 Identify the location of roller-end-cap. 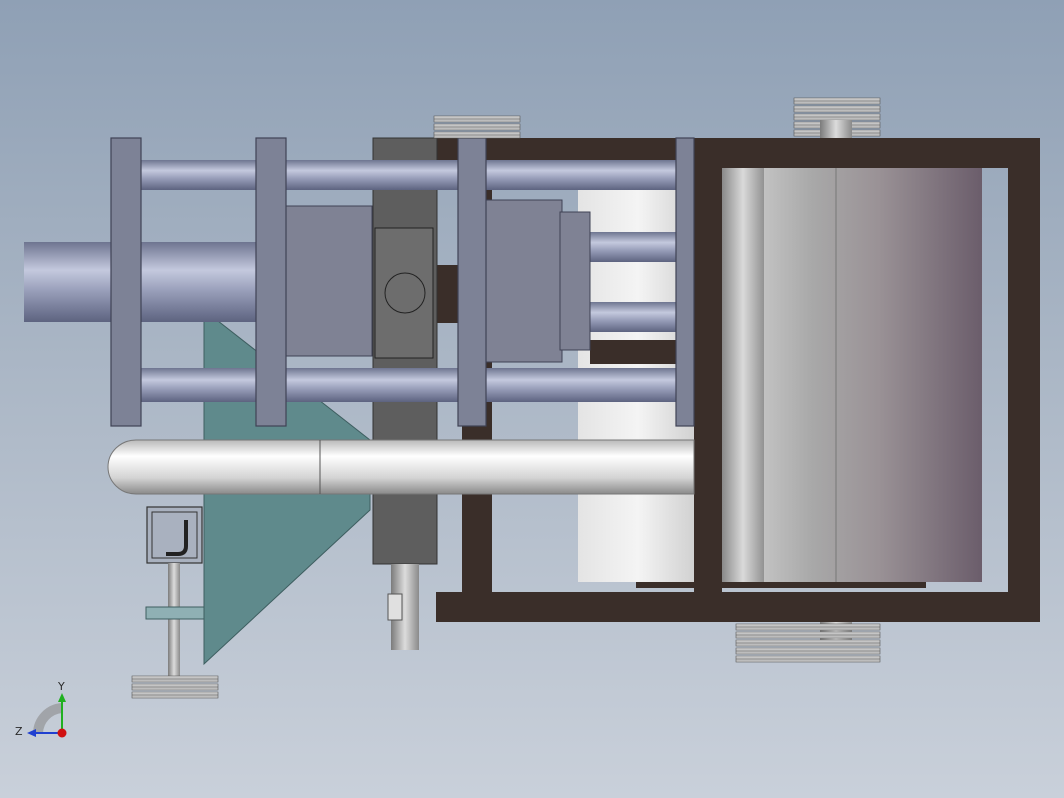
(743, 375).